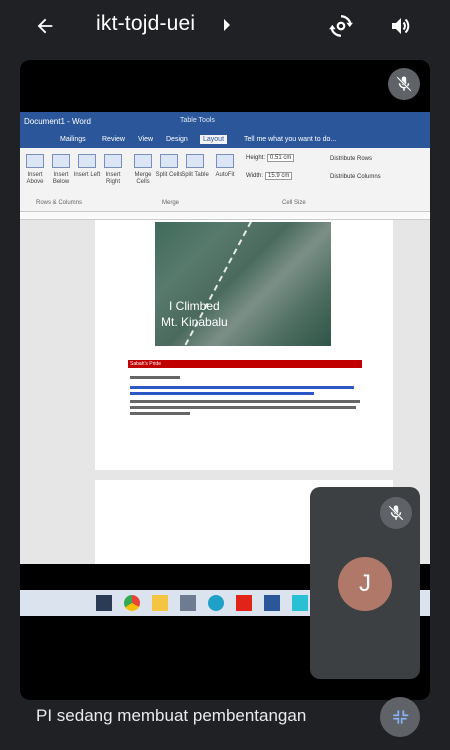 This screenshot has height=750, width=450. I want to click on word-tab-view: View, so click(146, 139).